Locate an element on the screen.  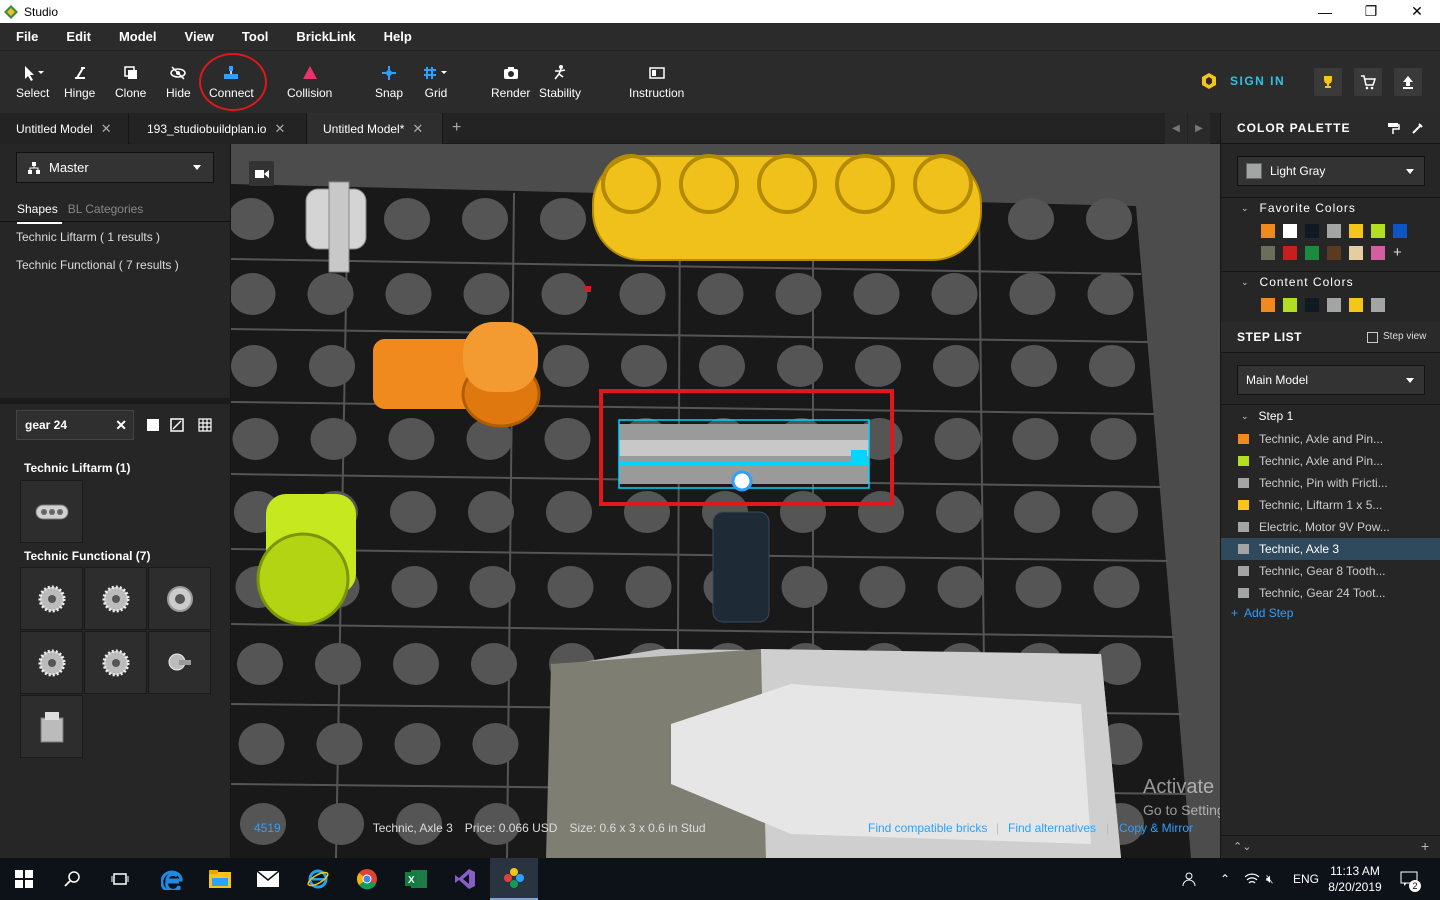
content-colors-header: ⌄ Content Colors is located at coordinates (1297, 282).